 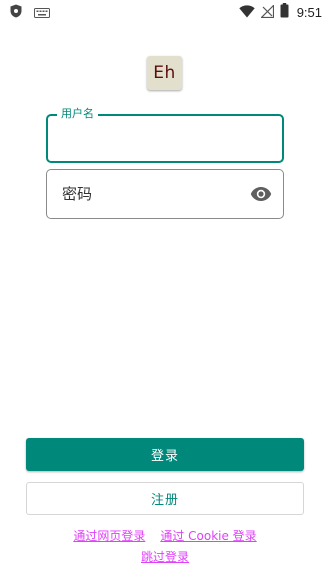 I want to click on app-logo: Eh, so click(x=164, y=73).